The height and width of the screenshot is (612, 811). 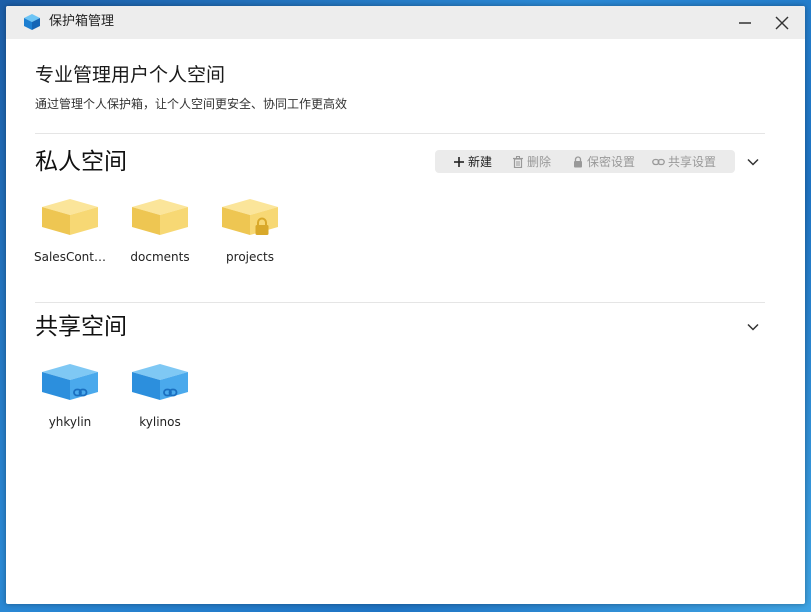 What do you see at coordinates (400, 302) in the screenshot?
I see `section-divider` at bounding box center [400, 302].